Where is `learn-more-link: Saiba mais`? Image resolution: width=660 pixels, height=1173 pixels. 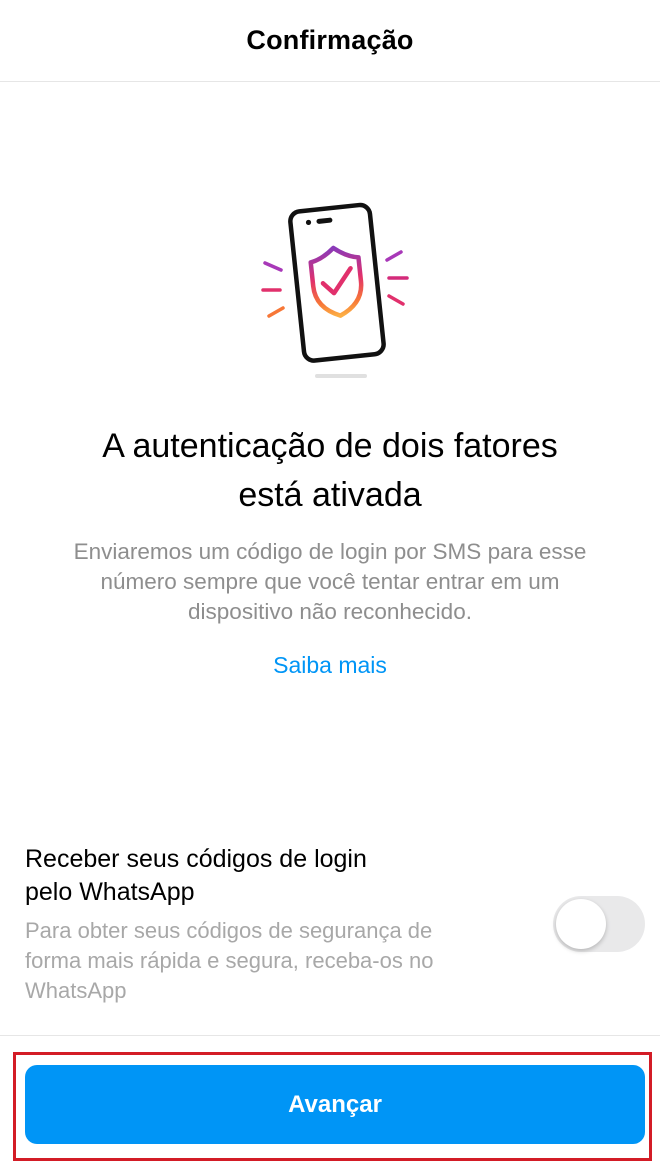
learn-more-link: Saiba mais is located at coordinates (330, 665).